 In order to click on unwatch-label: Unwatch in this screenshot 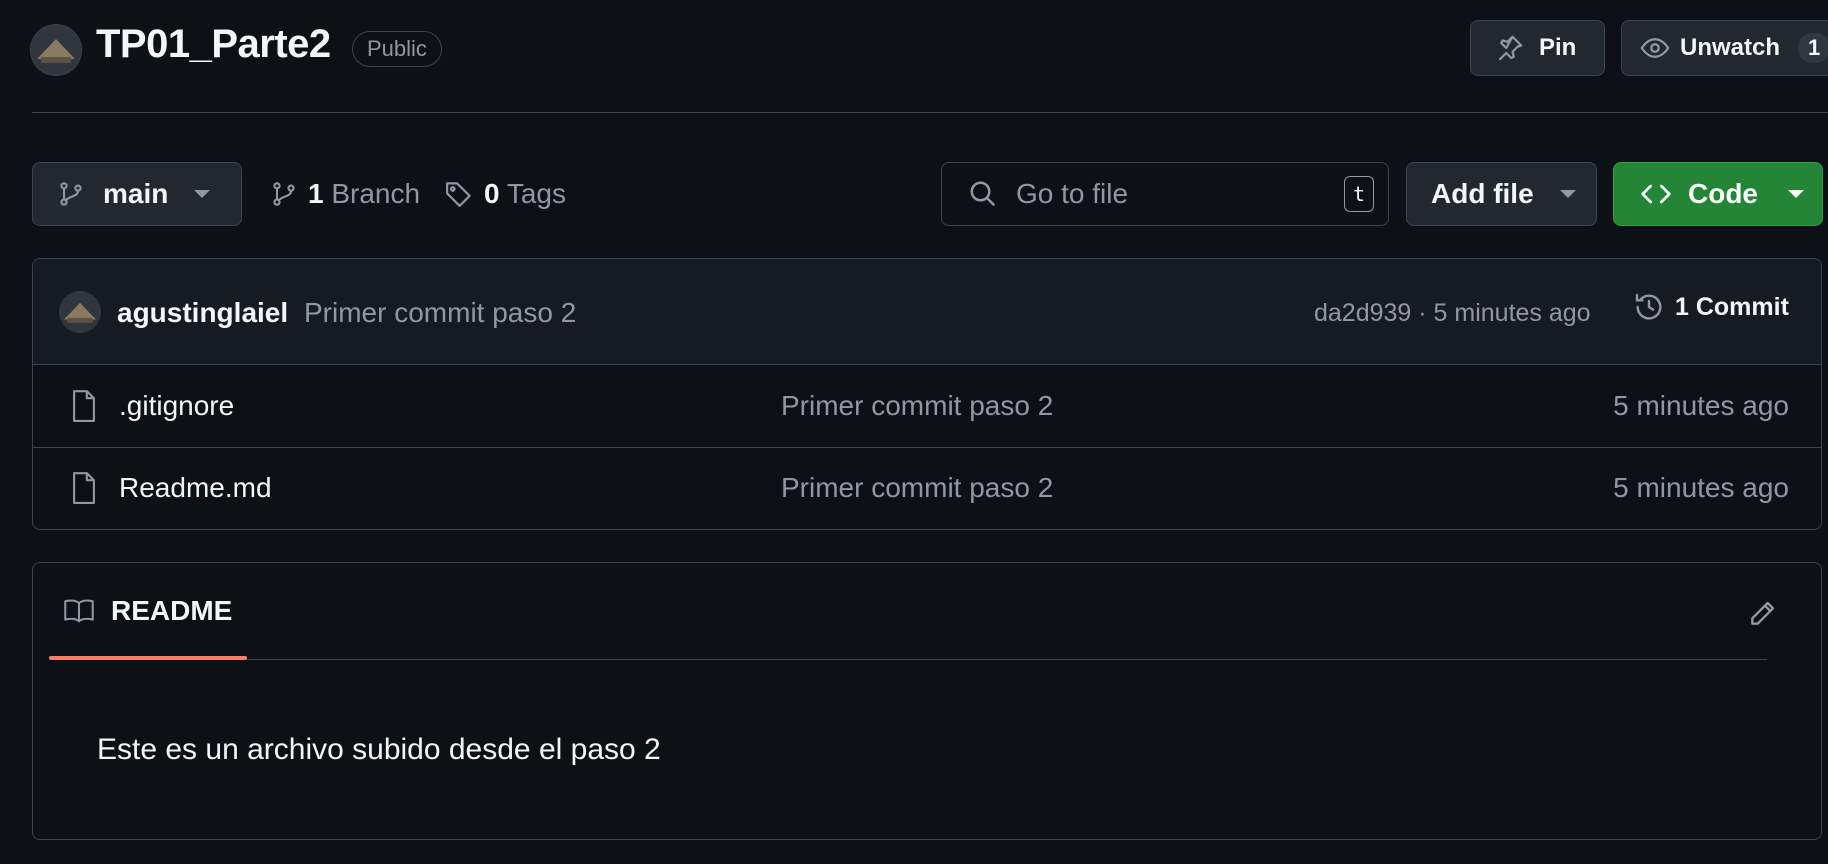, I will do `click(1730, 47)`.